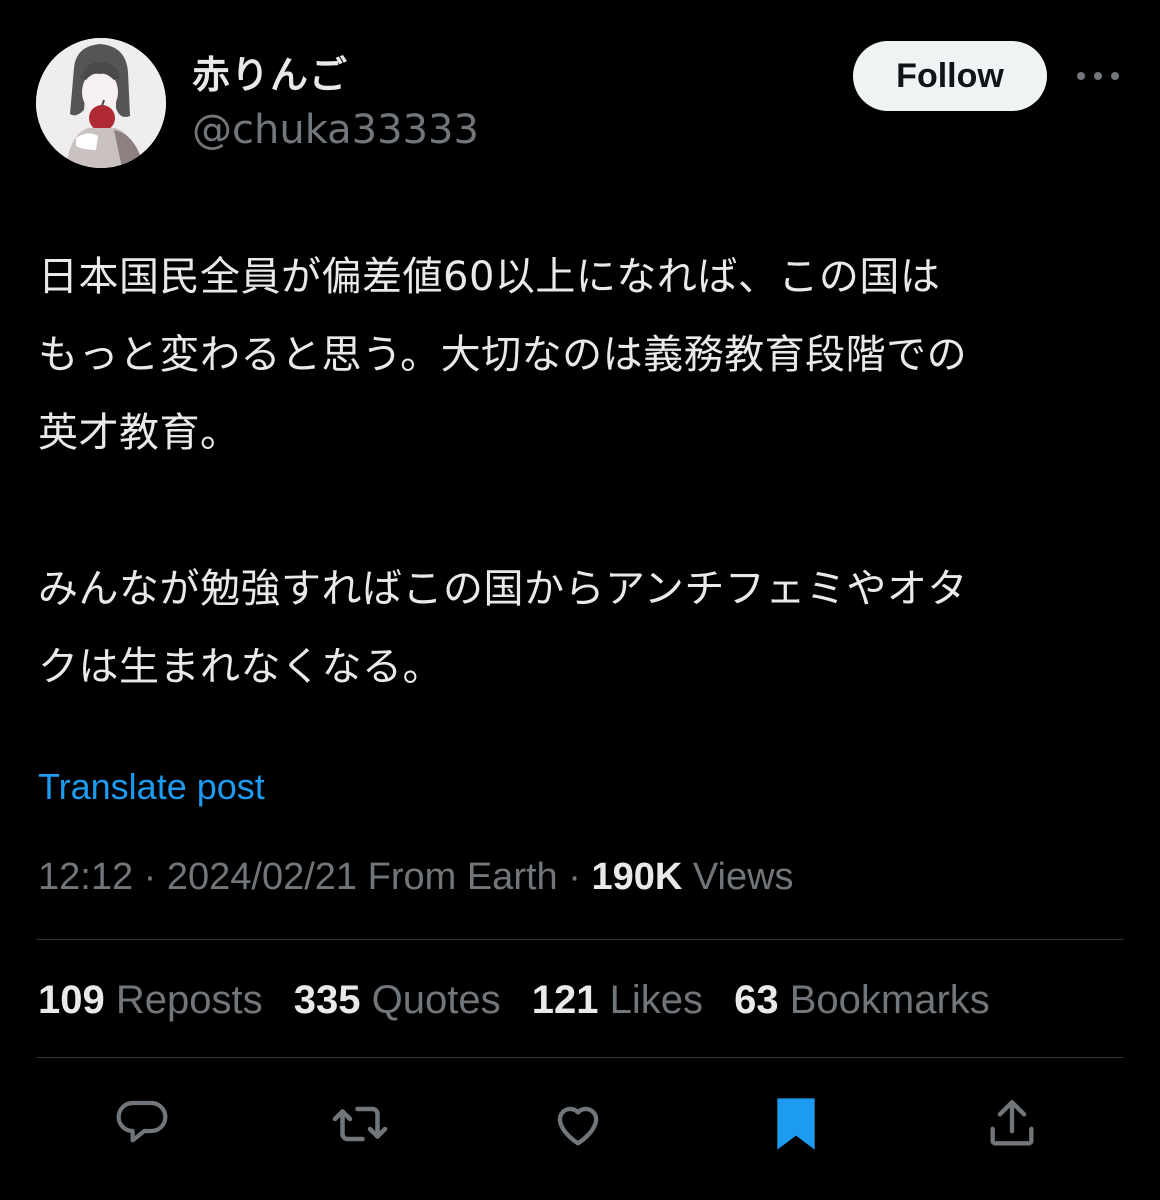 This screenshot has width=1160, height=1200. What do you see at coordinates (656, 1000) in the screenshot?
I see `likes-label: Likes` at bounding box center [656, 1000].